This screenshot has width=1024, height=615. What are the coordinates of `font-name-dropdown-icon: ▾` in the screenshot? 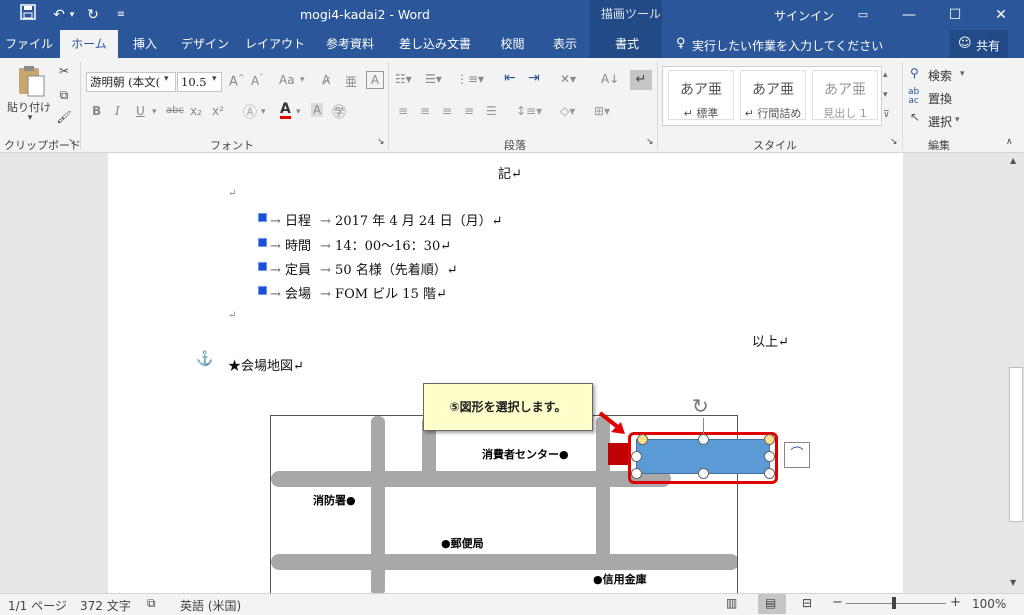 It's located at (166, 79).